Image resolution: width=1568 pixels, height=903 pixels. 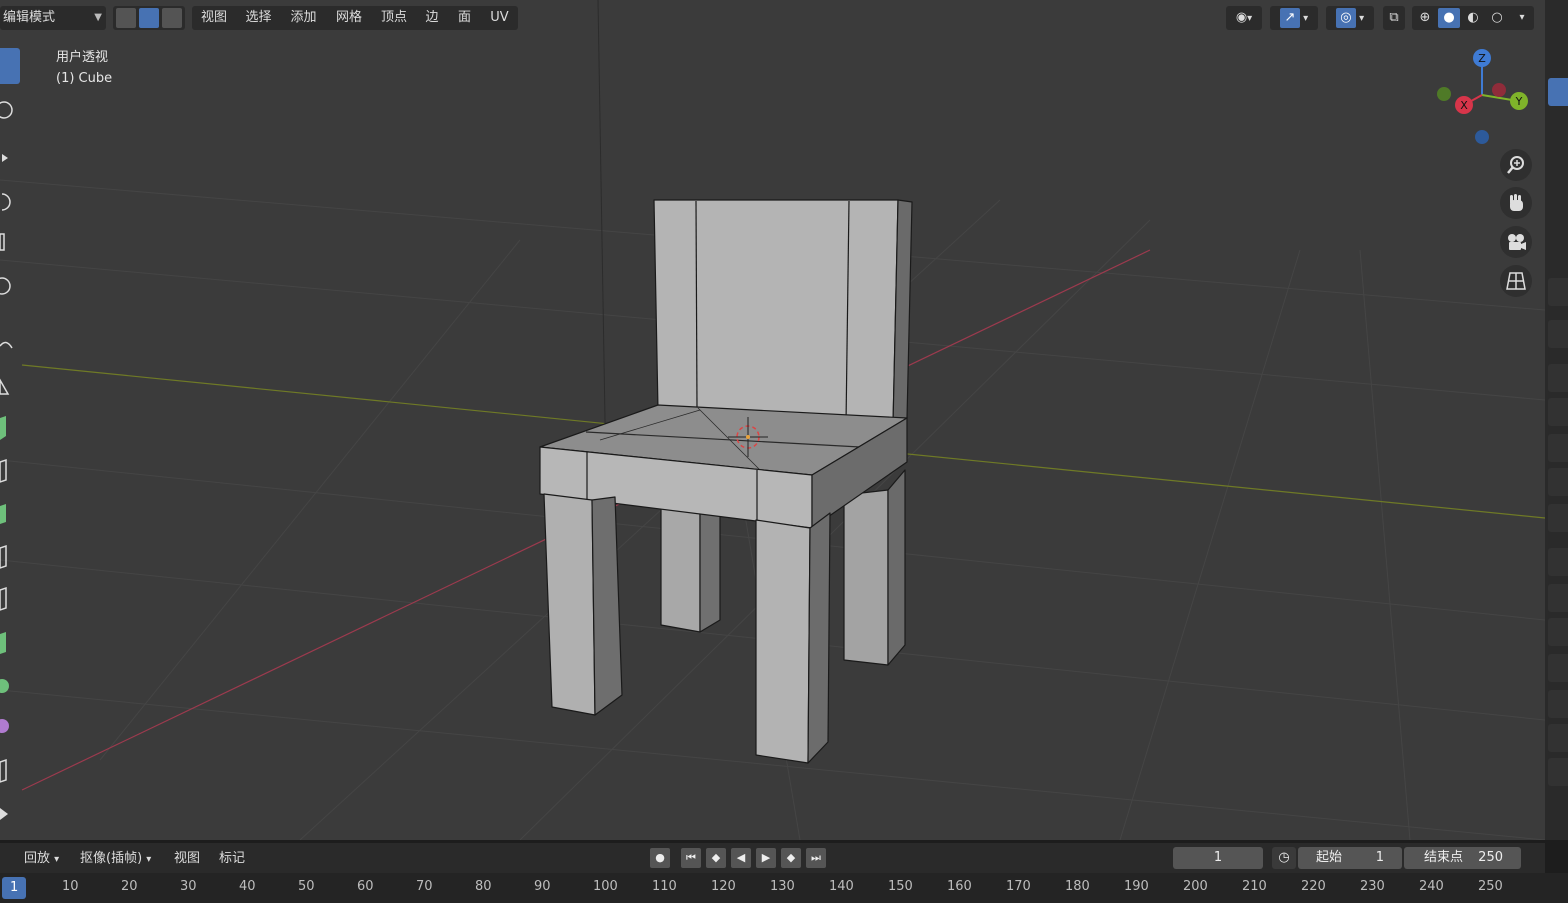 I want to click on play-reverse-button: ◀, so click(x=741, y=858).